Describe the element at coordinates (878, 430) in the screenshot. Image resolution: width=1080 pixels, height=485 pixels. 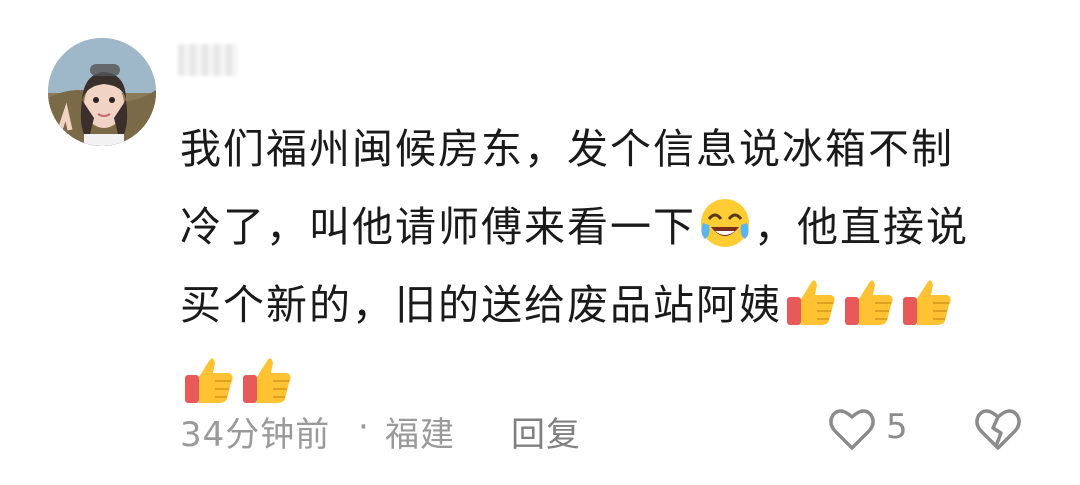
I see `like-button: 5` at that location.